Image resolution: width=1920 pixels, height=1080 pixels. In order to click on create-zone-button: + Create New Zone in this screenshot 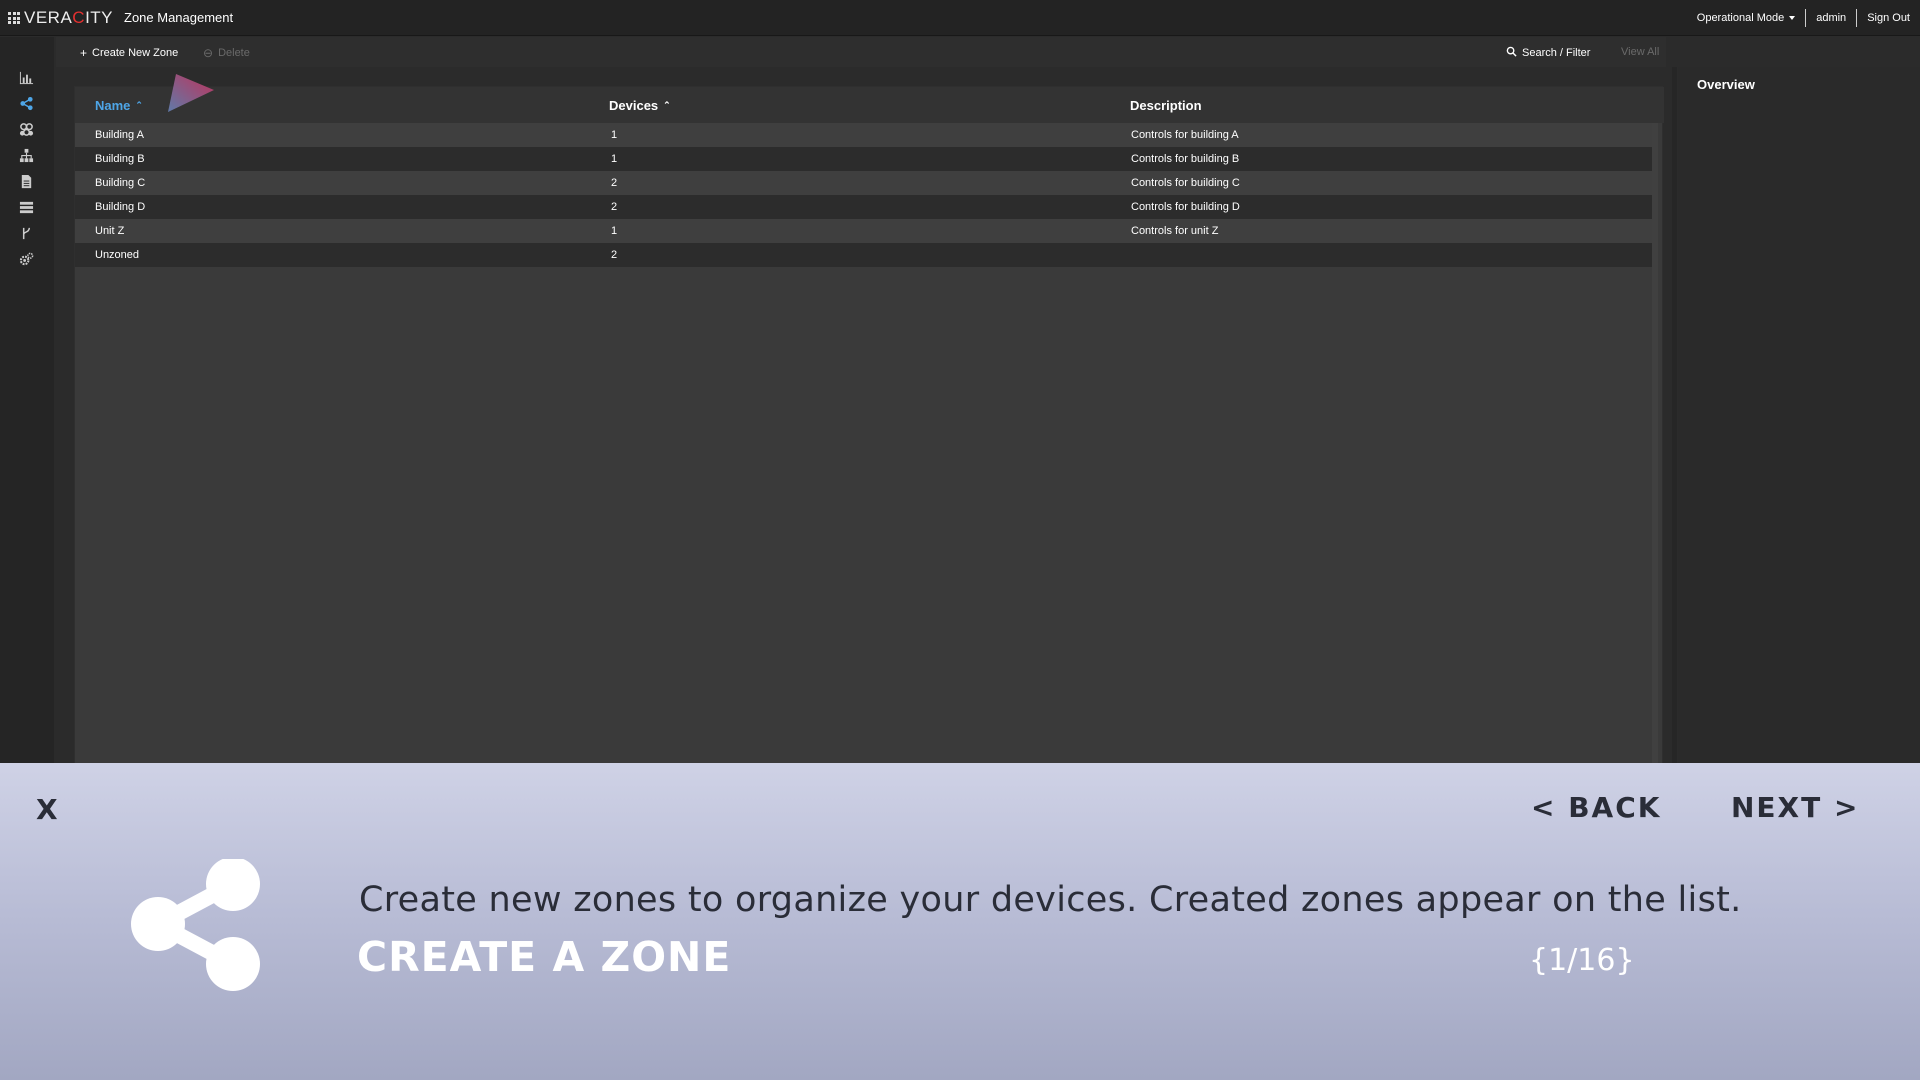, I will do `click(129, 53)`.